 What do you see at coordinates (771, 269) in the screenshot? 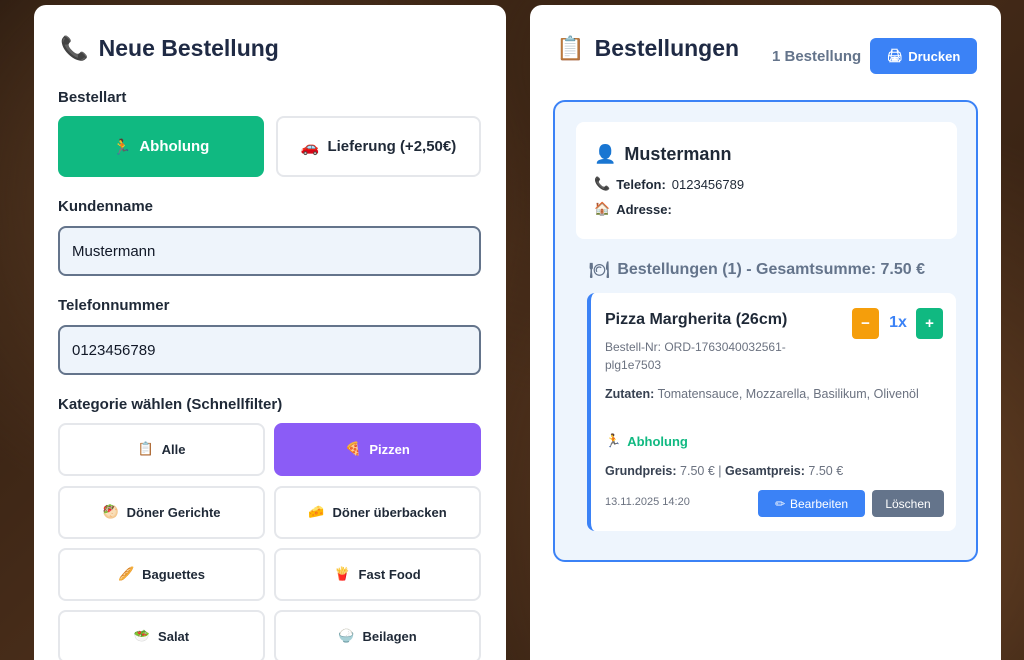
I see `orders-heading-text: Bestellungen (1) - Gesamtsumme: 7.50 €` at bounding box center [771, 269].